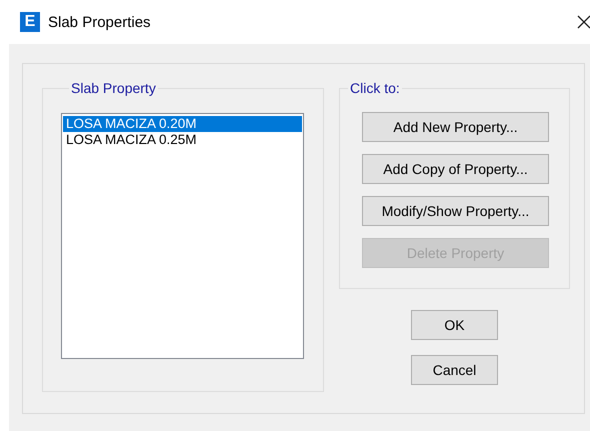  What do you see at coordinates (182, 124) in the screenshot?
I see `list-item: LOSA MACIZA 0.20M` at bounding box center [182, 124].